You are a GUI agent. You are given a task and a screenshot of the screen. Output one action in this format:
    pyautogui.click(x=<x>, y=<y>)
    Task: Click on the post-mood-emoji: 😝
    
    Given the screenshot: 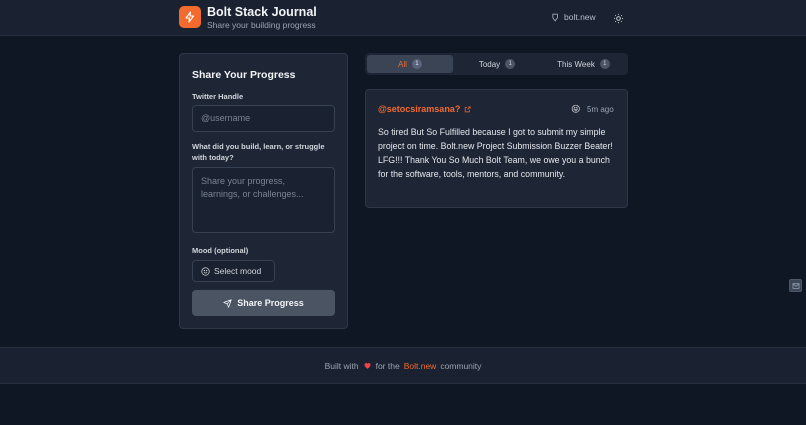 What is the action you would take?
    pyautogui.click(x=576, y=109)
    